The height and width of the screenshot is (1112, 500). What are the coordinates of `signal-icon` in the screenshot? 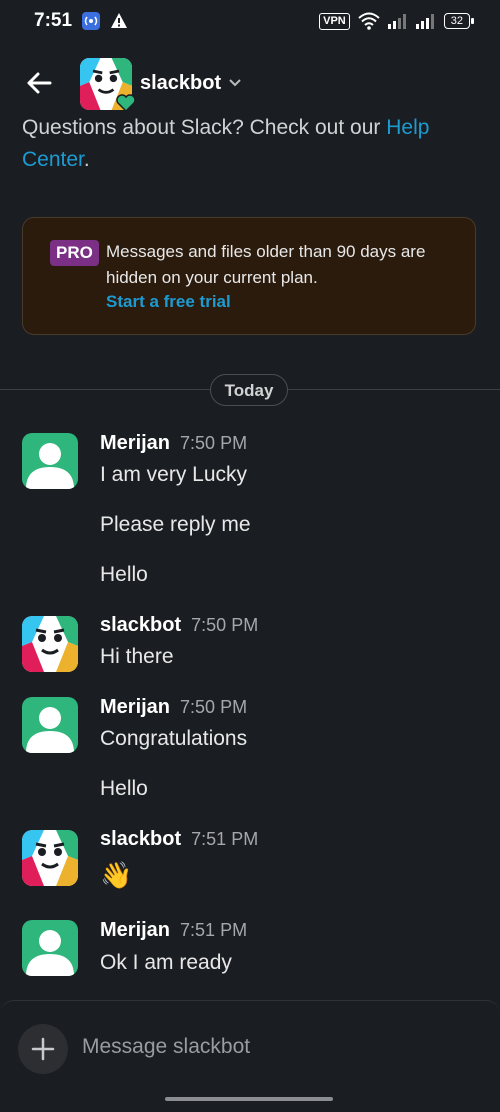 It's located at (396, 21).